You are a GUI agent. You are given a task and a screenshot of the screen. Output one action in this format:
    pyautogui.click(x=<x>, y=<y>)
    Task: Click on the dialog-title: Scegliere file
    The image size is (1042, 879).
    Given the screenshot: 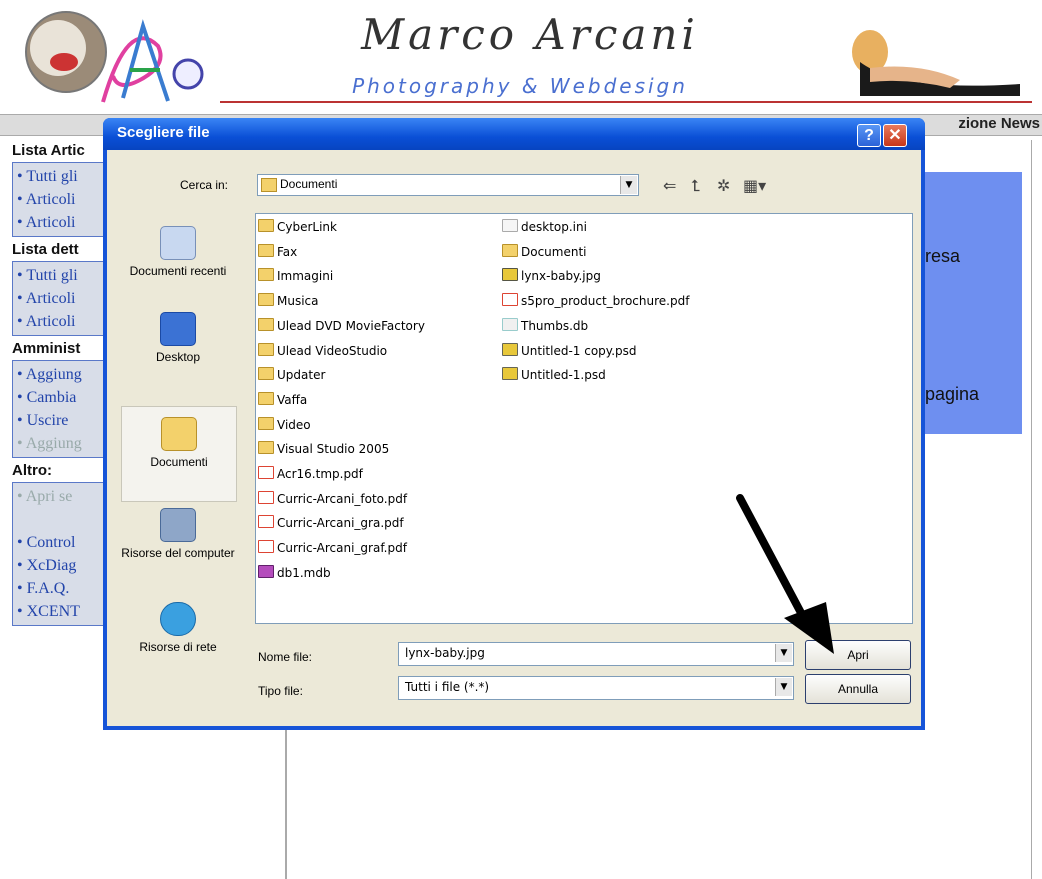 What is the action you would take?
    pyautogui.click(x=163, y=132)
    